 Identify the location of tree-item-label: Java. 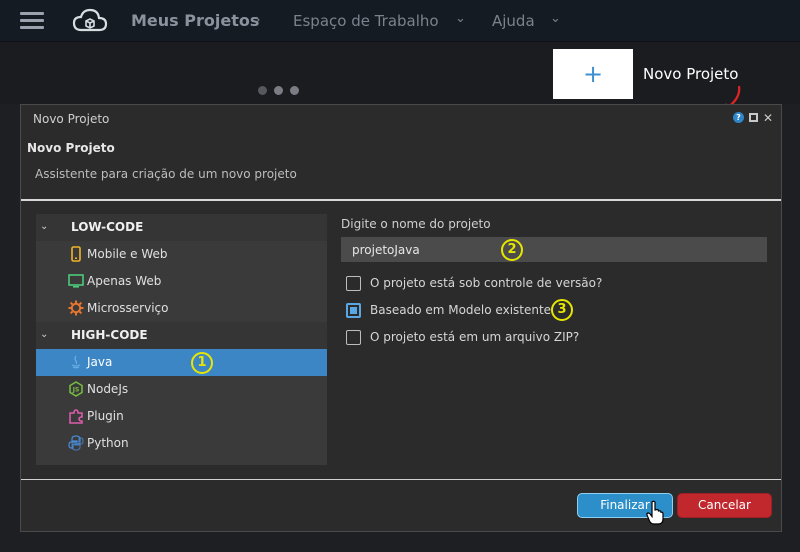
(100, 362).